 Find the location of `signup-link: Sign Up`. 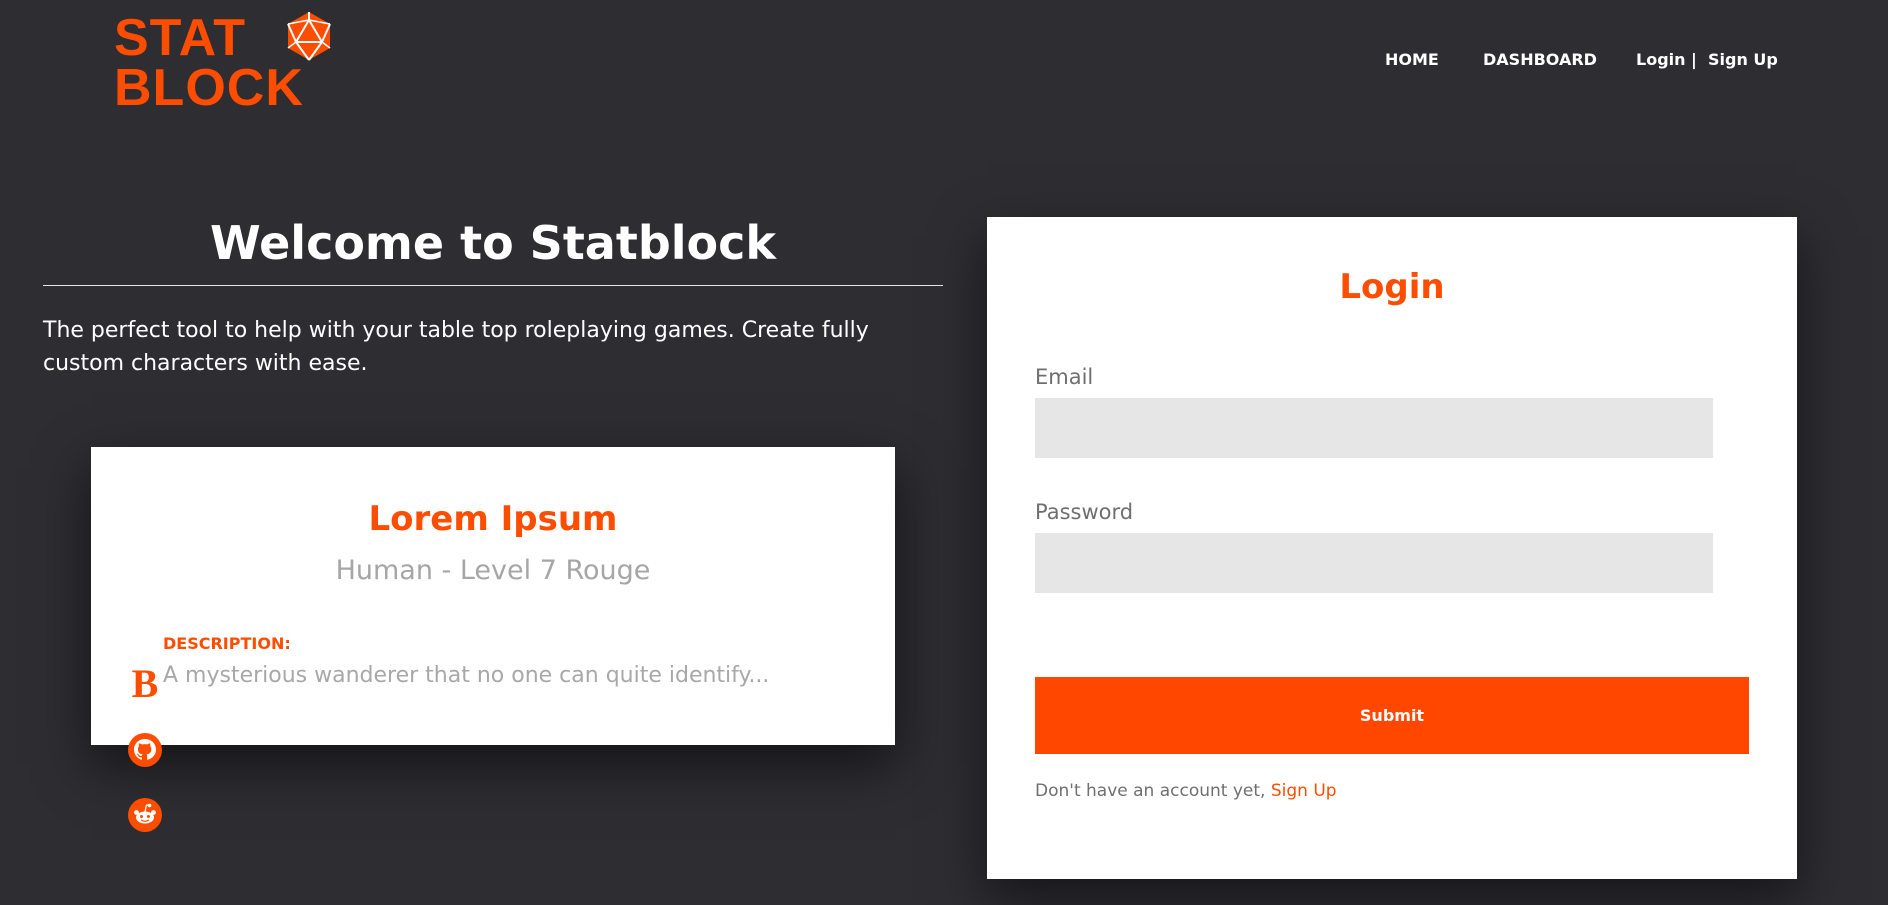

signup-link: Sign Up is located at coordinates (1304, 791).